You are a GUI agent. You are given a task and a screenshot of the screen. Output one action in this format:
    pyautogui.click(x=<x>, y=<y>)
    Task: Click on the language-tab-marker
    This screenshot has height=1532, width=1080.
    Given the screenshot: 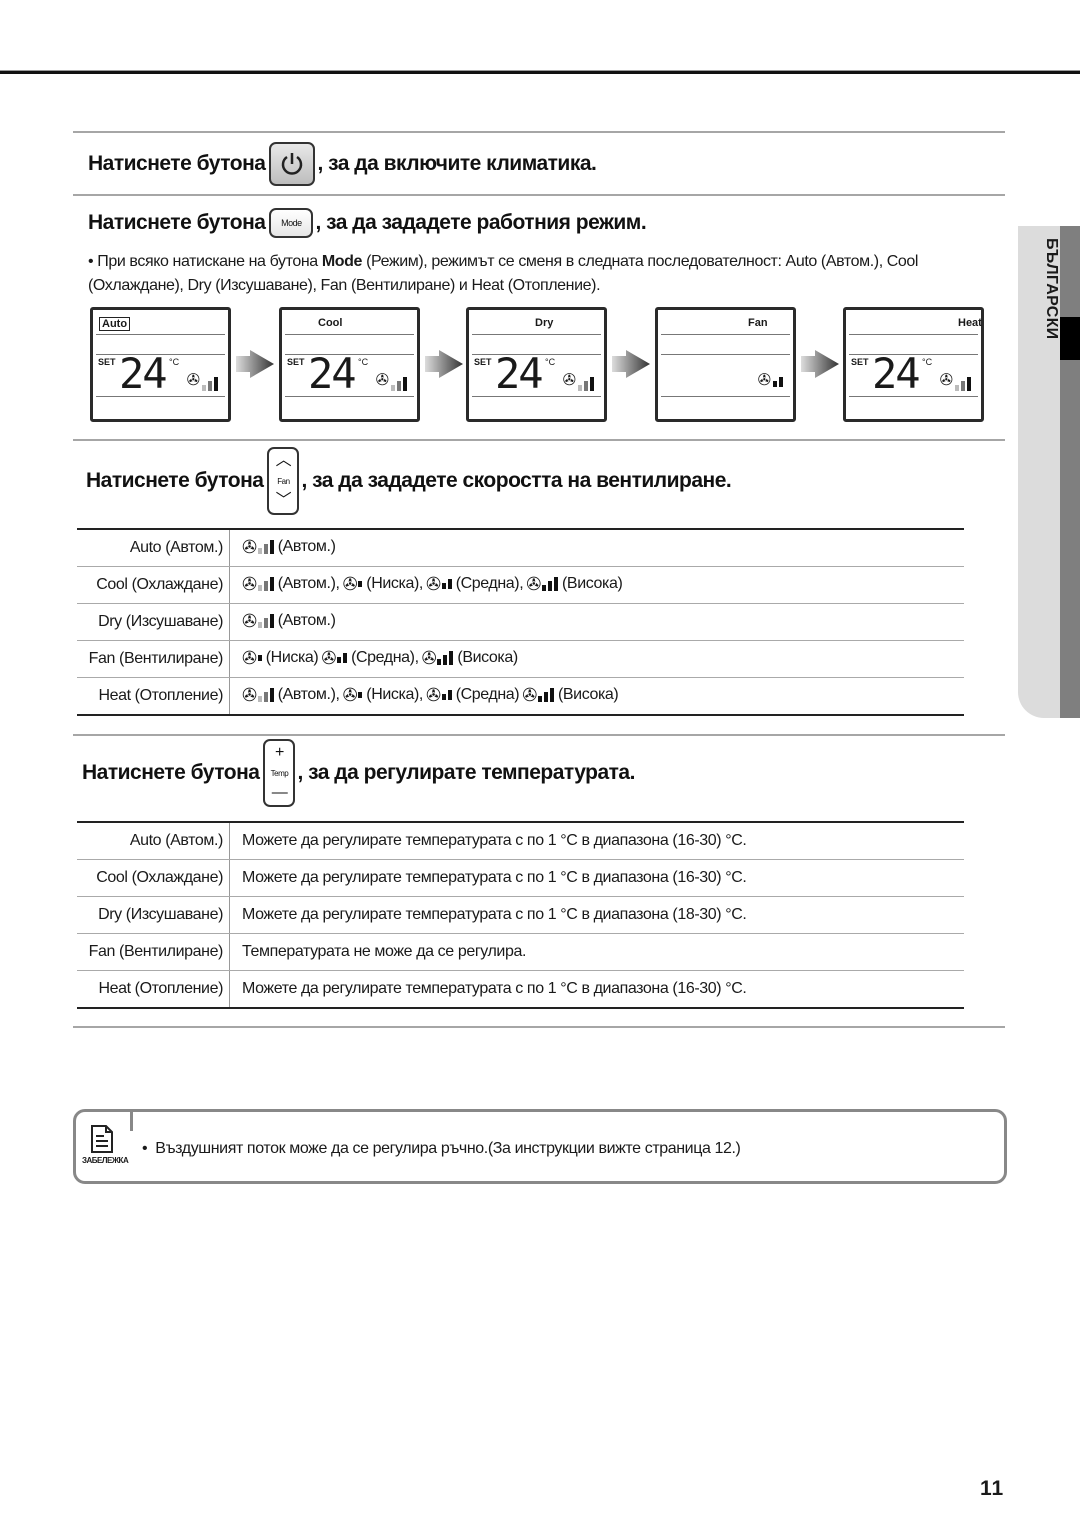 What is the action you would take?
    pyautogui.click(x=1070, y=338)
    